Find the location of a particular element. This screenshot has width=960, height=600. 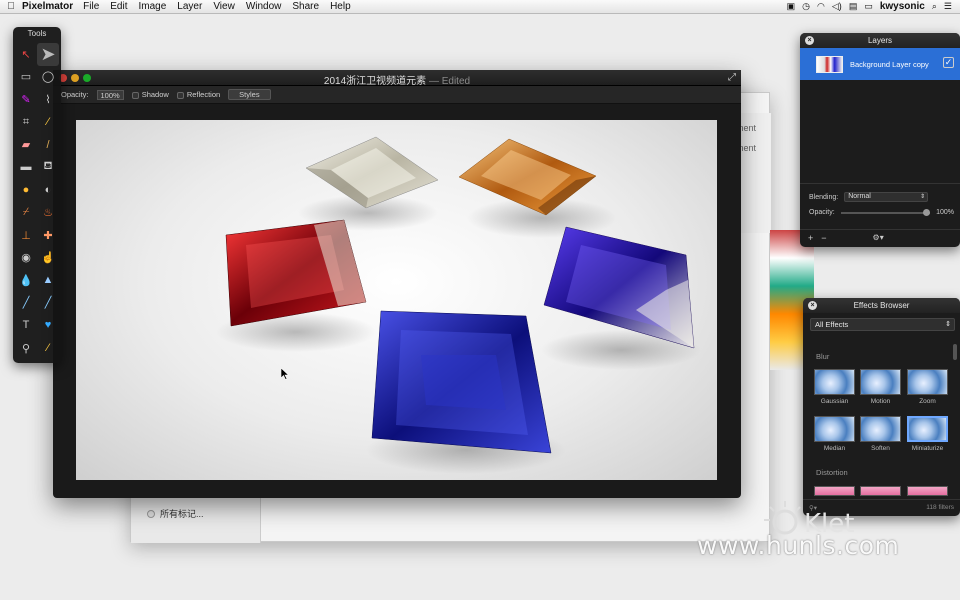

rect-select-tool-icon: ▭ is located at coordinates (26, 77).